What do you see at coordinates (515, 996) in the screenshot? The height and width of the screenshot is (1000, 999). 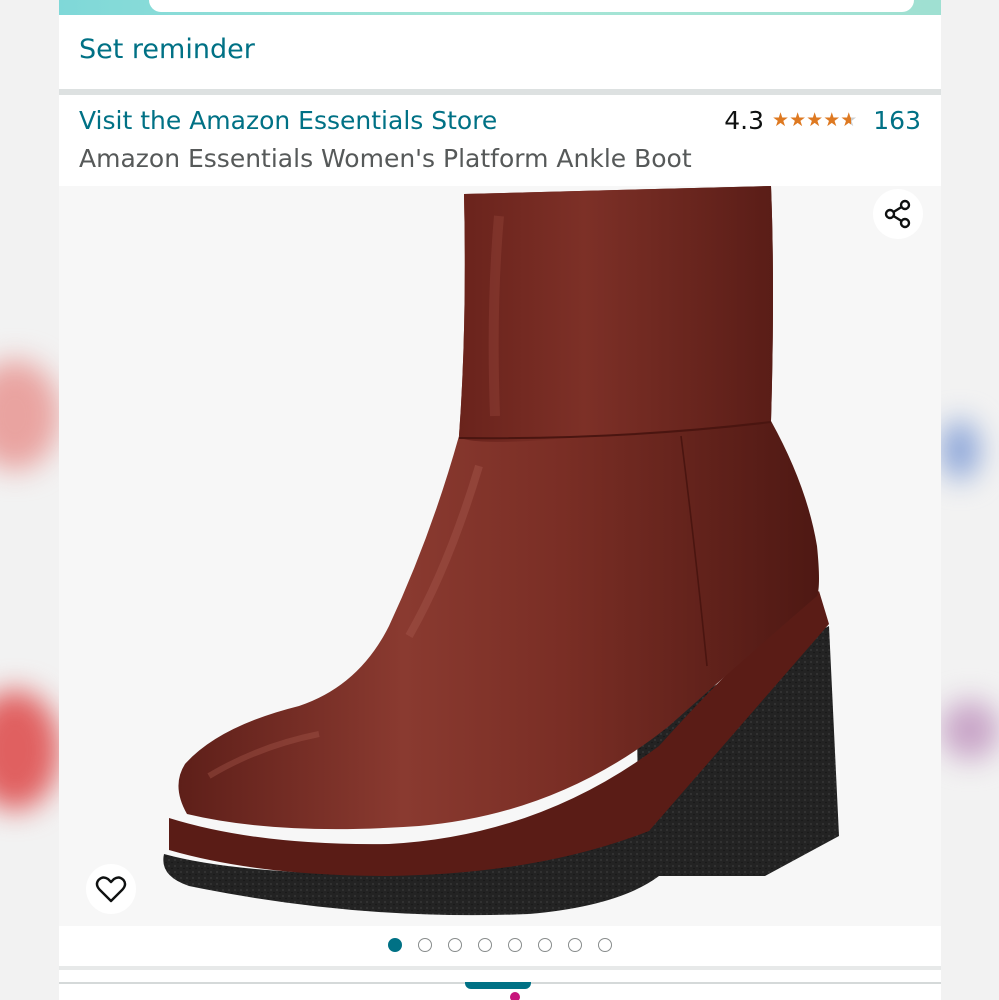 I see `indicator-dot` at bounding box center [515, 996].